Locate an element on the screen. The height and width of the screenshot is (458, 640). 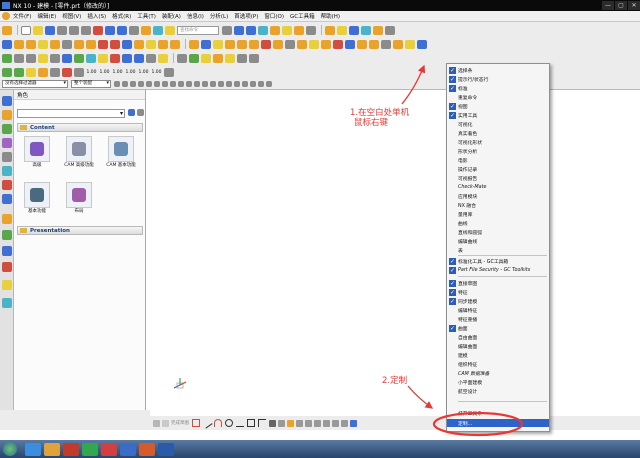
validate-icon is located at coordinates (194, 58).